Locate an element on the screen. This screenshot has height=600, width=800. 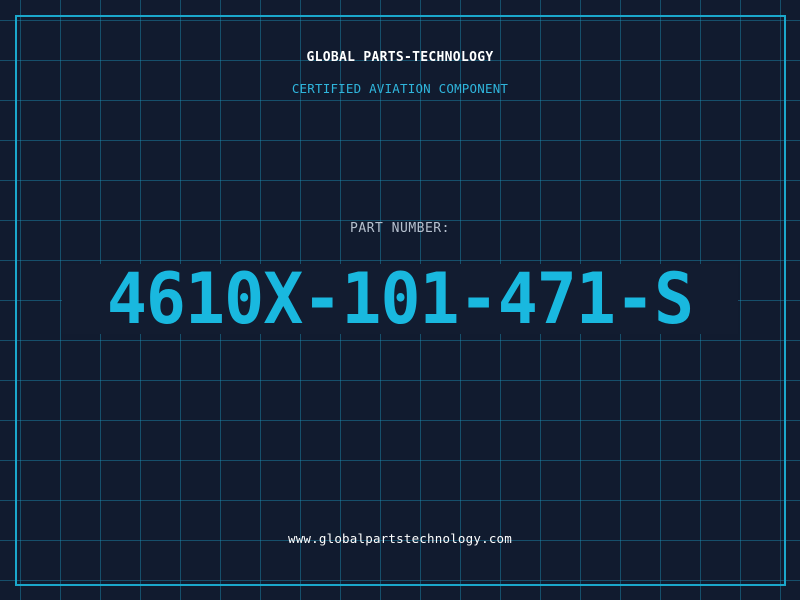
company-name: GLOBAL PARTS-TECHNOLOGY is located at coordinates (400, 57).